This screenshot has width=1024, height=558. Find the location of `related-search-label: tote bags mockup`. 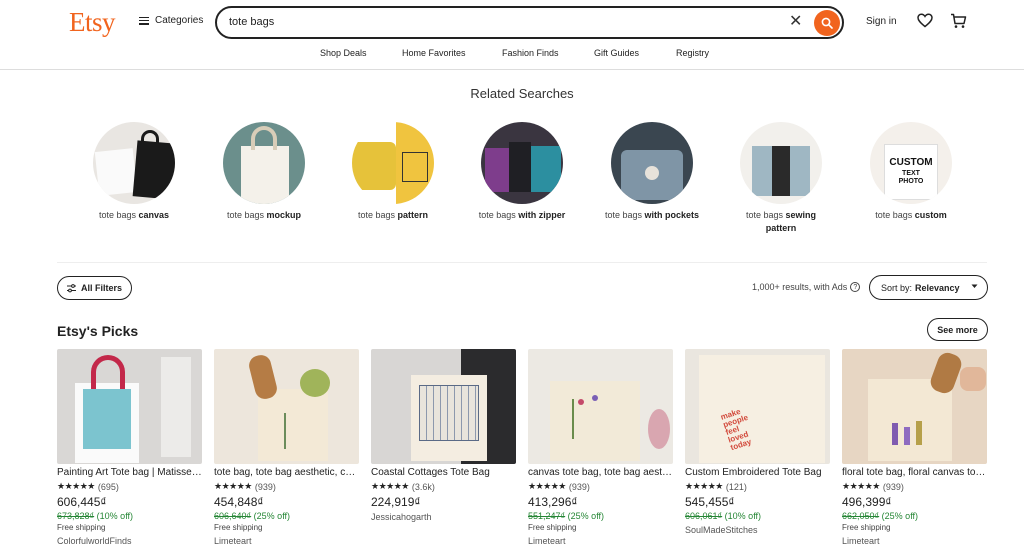

related-search-label: tote bags mockup is located at coordinates (264, 215).